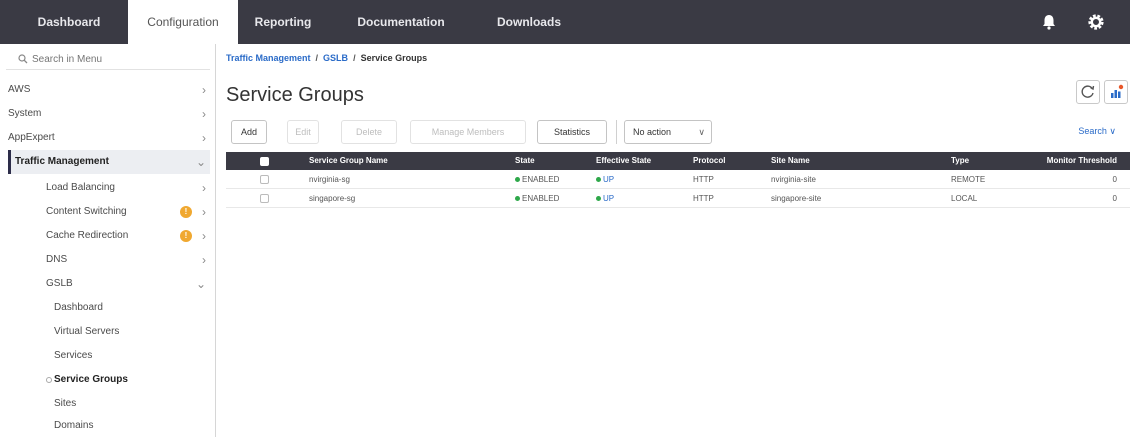 This screenshot has height=438, width=1130. I want to click on sidebar-item-gslb: GSLB ⌄, so click(109, 284).